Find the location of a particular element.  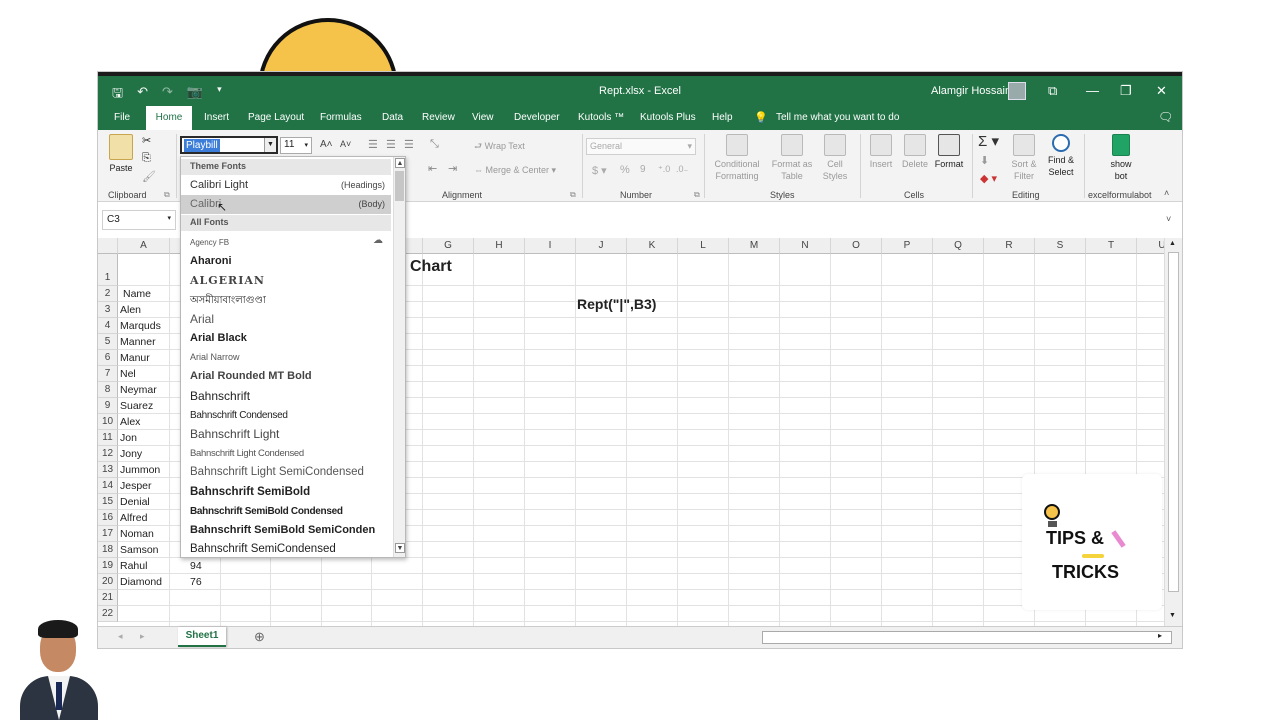

tell-me-search: Tell me what you want to do is located at coordinates (837, 118).